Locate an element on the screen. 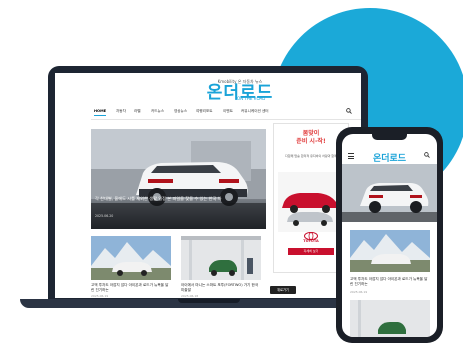 The height and width of the screenshot is (350, 463). phone-card-image is located at coordinates (390, 251).